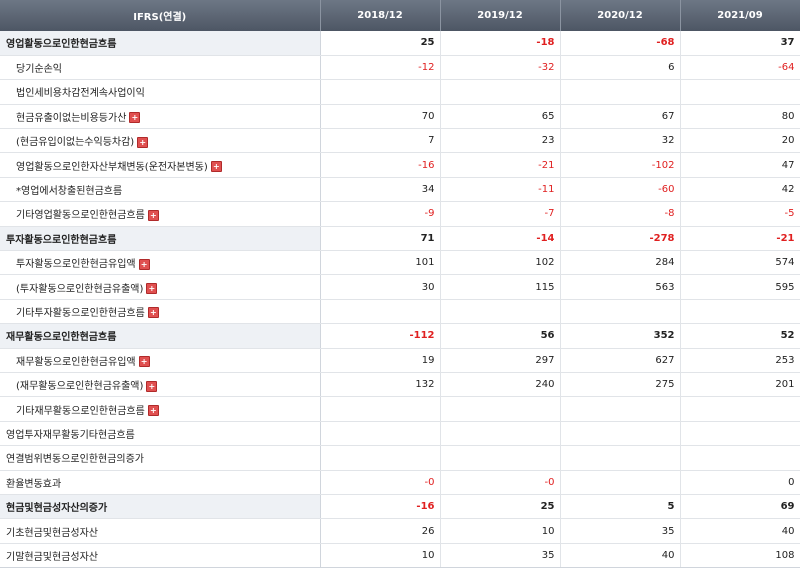 Image resolution: width=800 pixels, height=568 pixels. What do you see at coordinates (740, 190) in the screenshot?
I see `value-cell: 42` at bounding box center [740, 190].